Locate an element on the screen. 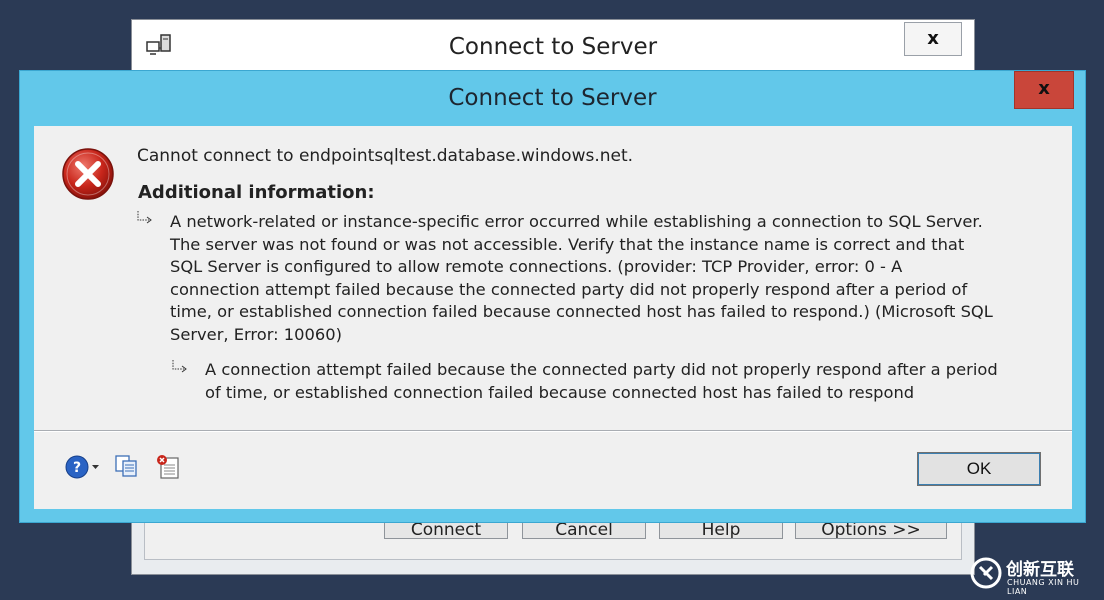 Image resolution: width=1104 pixels, height=600 pixels. background-close-button: x is located at coordinates (933, 39).